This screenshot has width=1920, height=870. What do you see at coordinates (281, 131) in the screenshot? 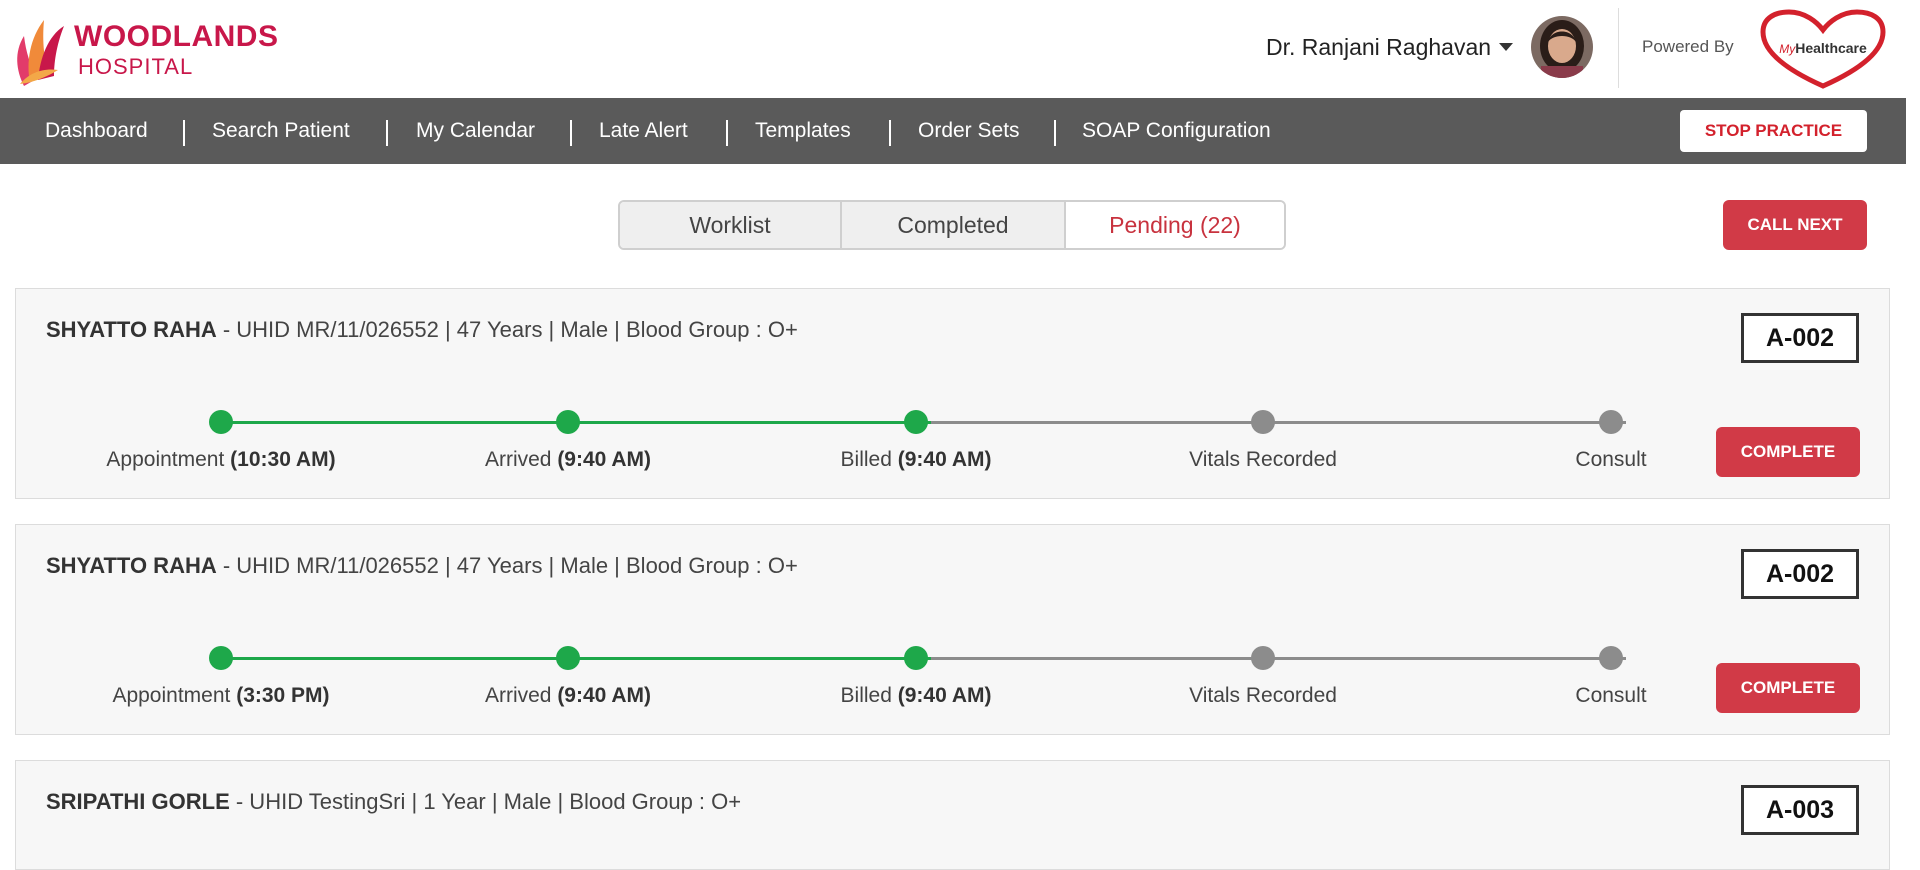
I see `nav-item-search-patient: Search Patient` at bounding box center [281, 131].